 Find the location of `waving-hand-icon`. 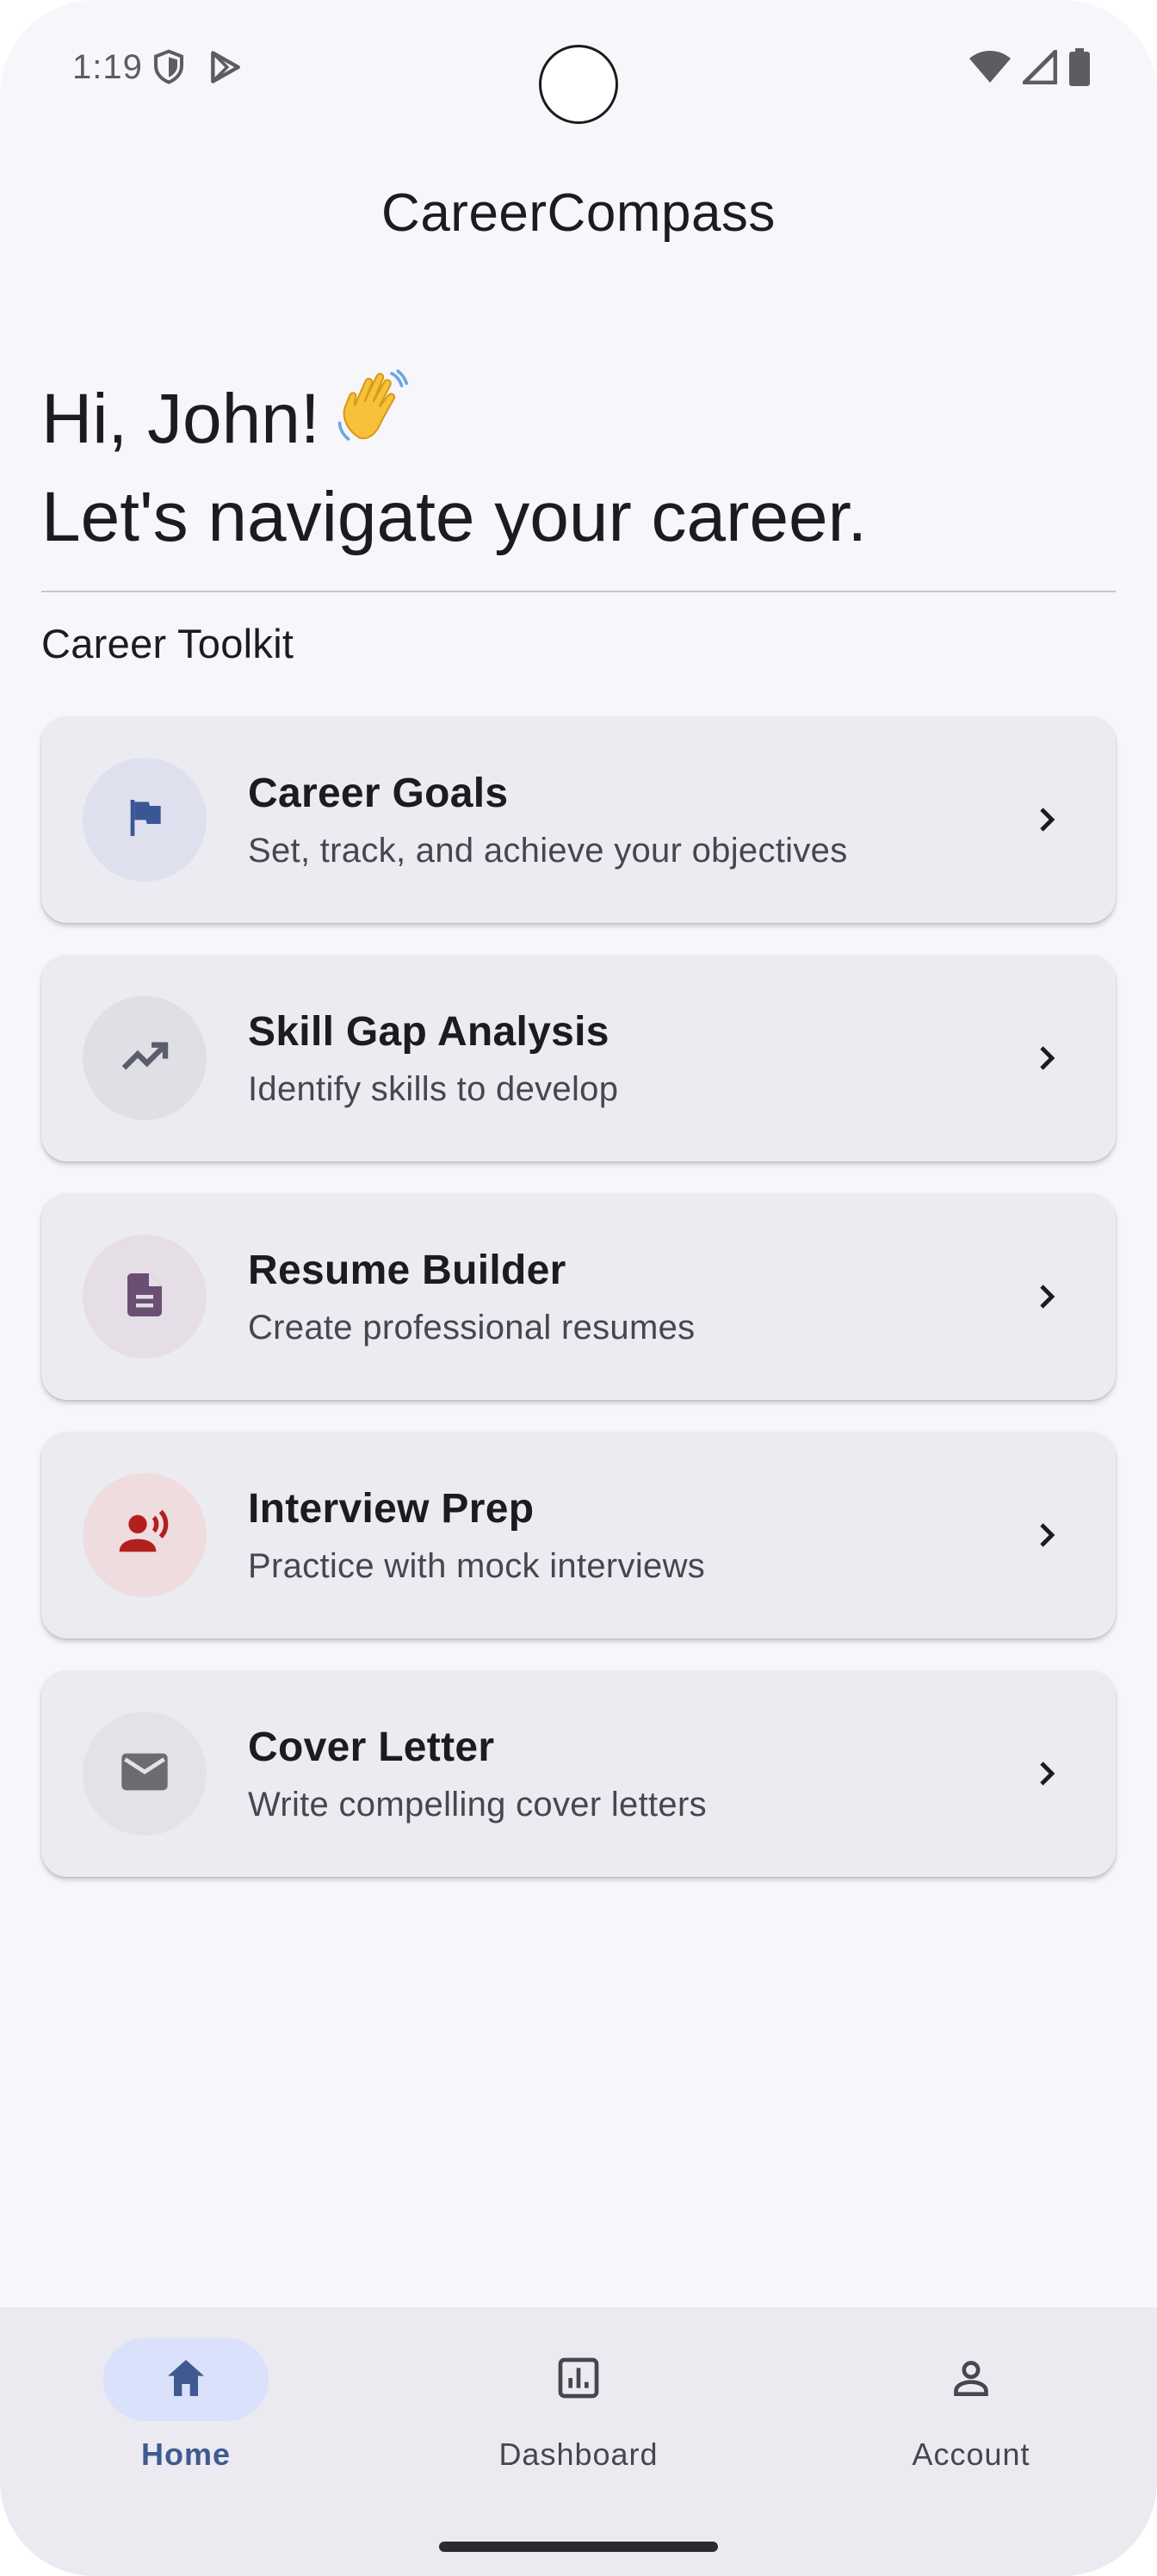

waving-hand-icon is located at coordinates (372, 419).